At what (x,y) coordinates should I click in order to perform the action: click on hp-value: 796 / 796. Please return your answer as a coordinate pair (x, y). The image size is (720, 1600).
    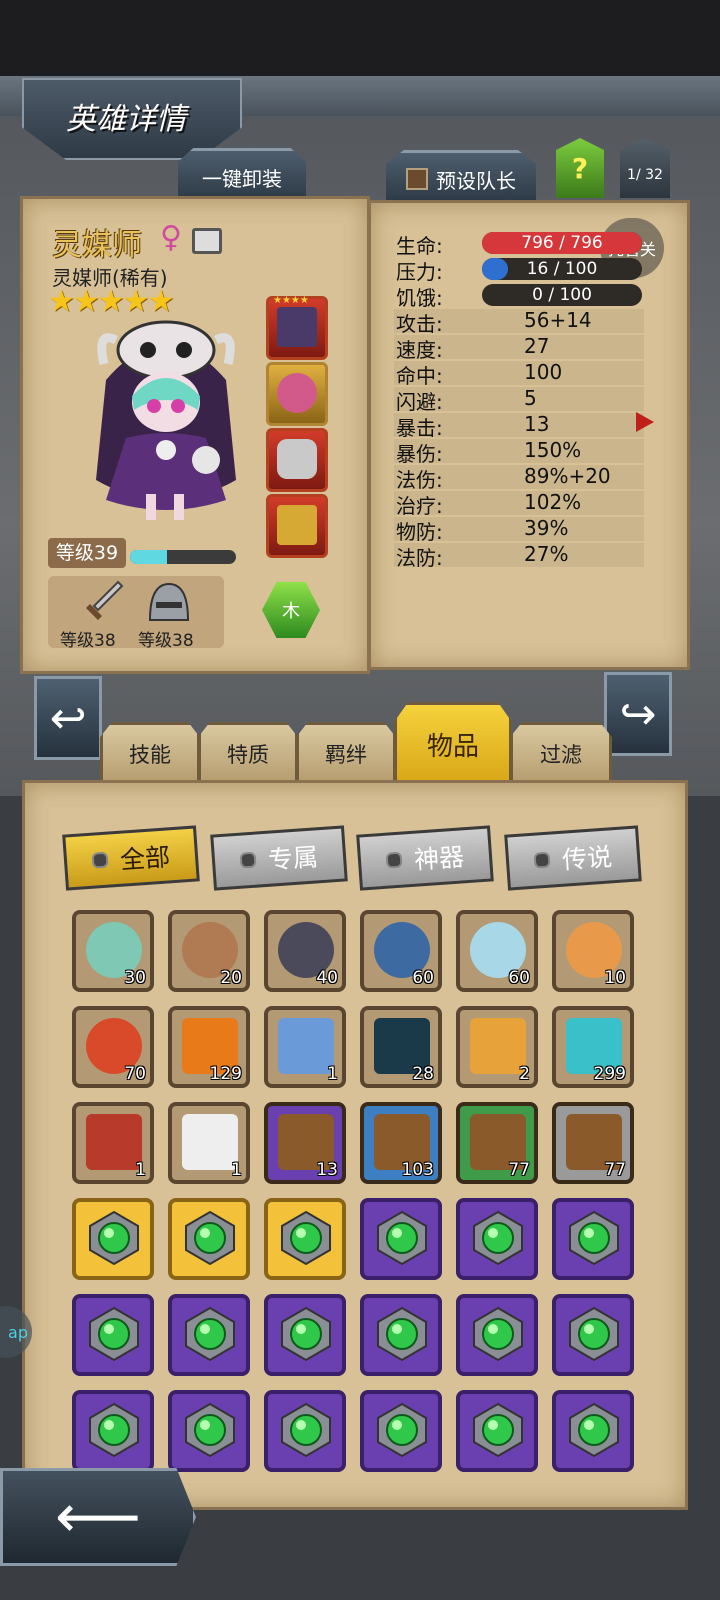
    Looking at the image, I should click on (562, 243).